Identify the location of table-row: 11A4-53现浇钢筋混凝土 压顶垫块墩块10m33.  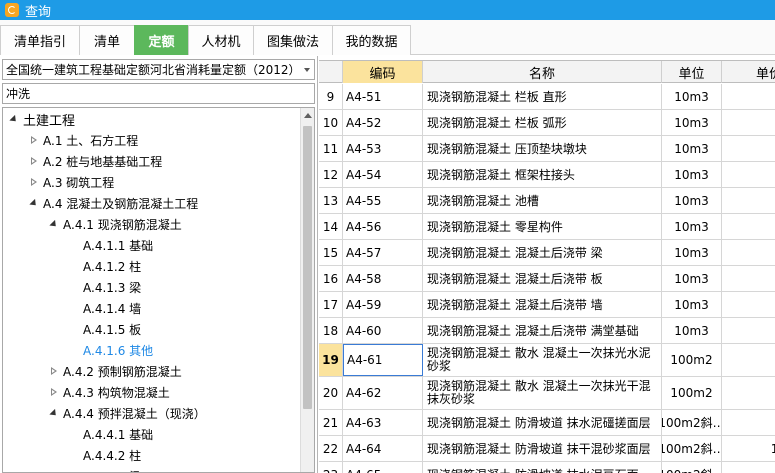
(547, 149).